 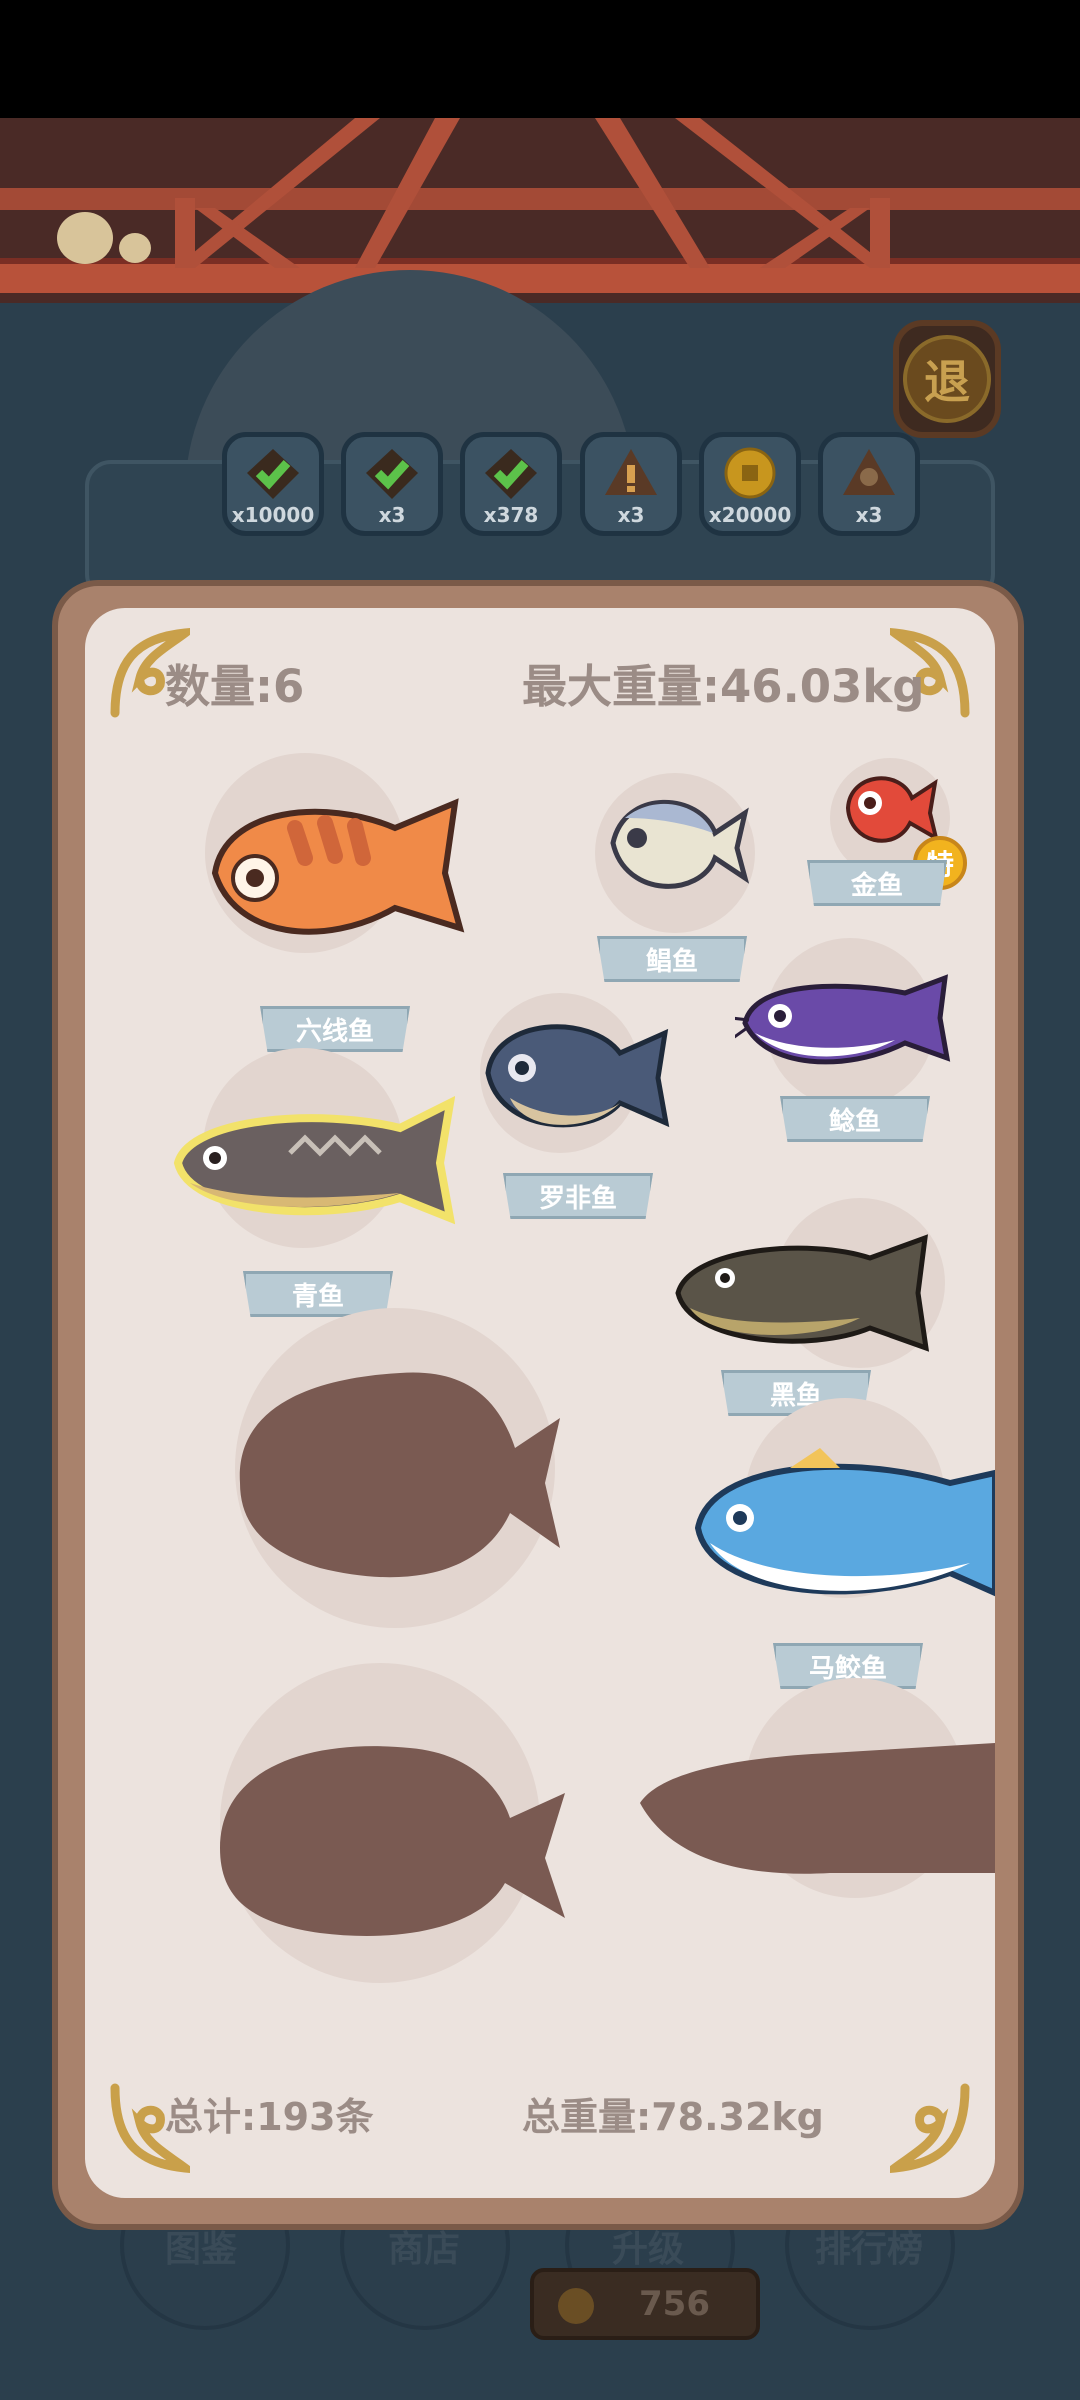 I want to click on max-weight: 最大重量:46.03kg, so click(x=723, y=686).